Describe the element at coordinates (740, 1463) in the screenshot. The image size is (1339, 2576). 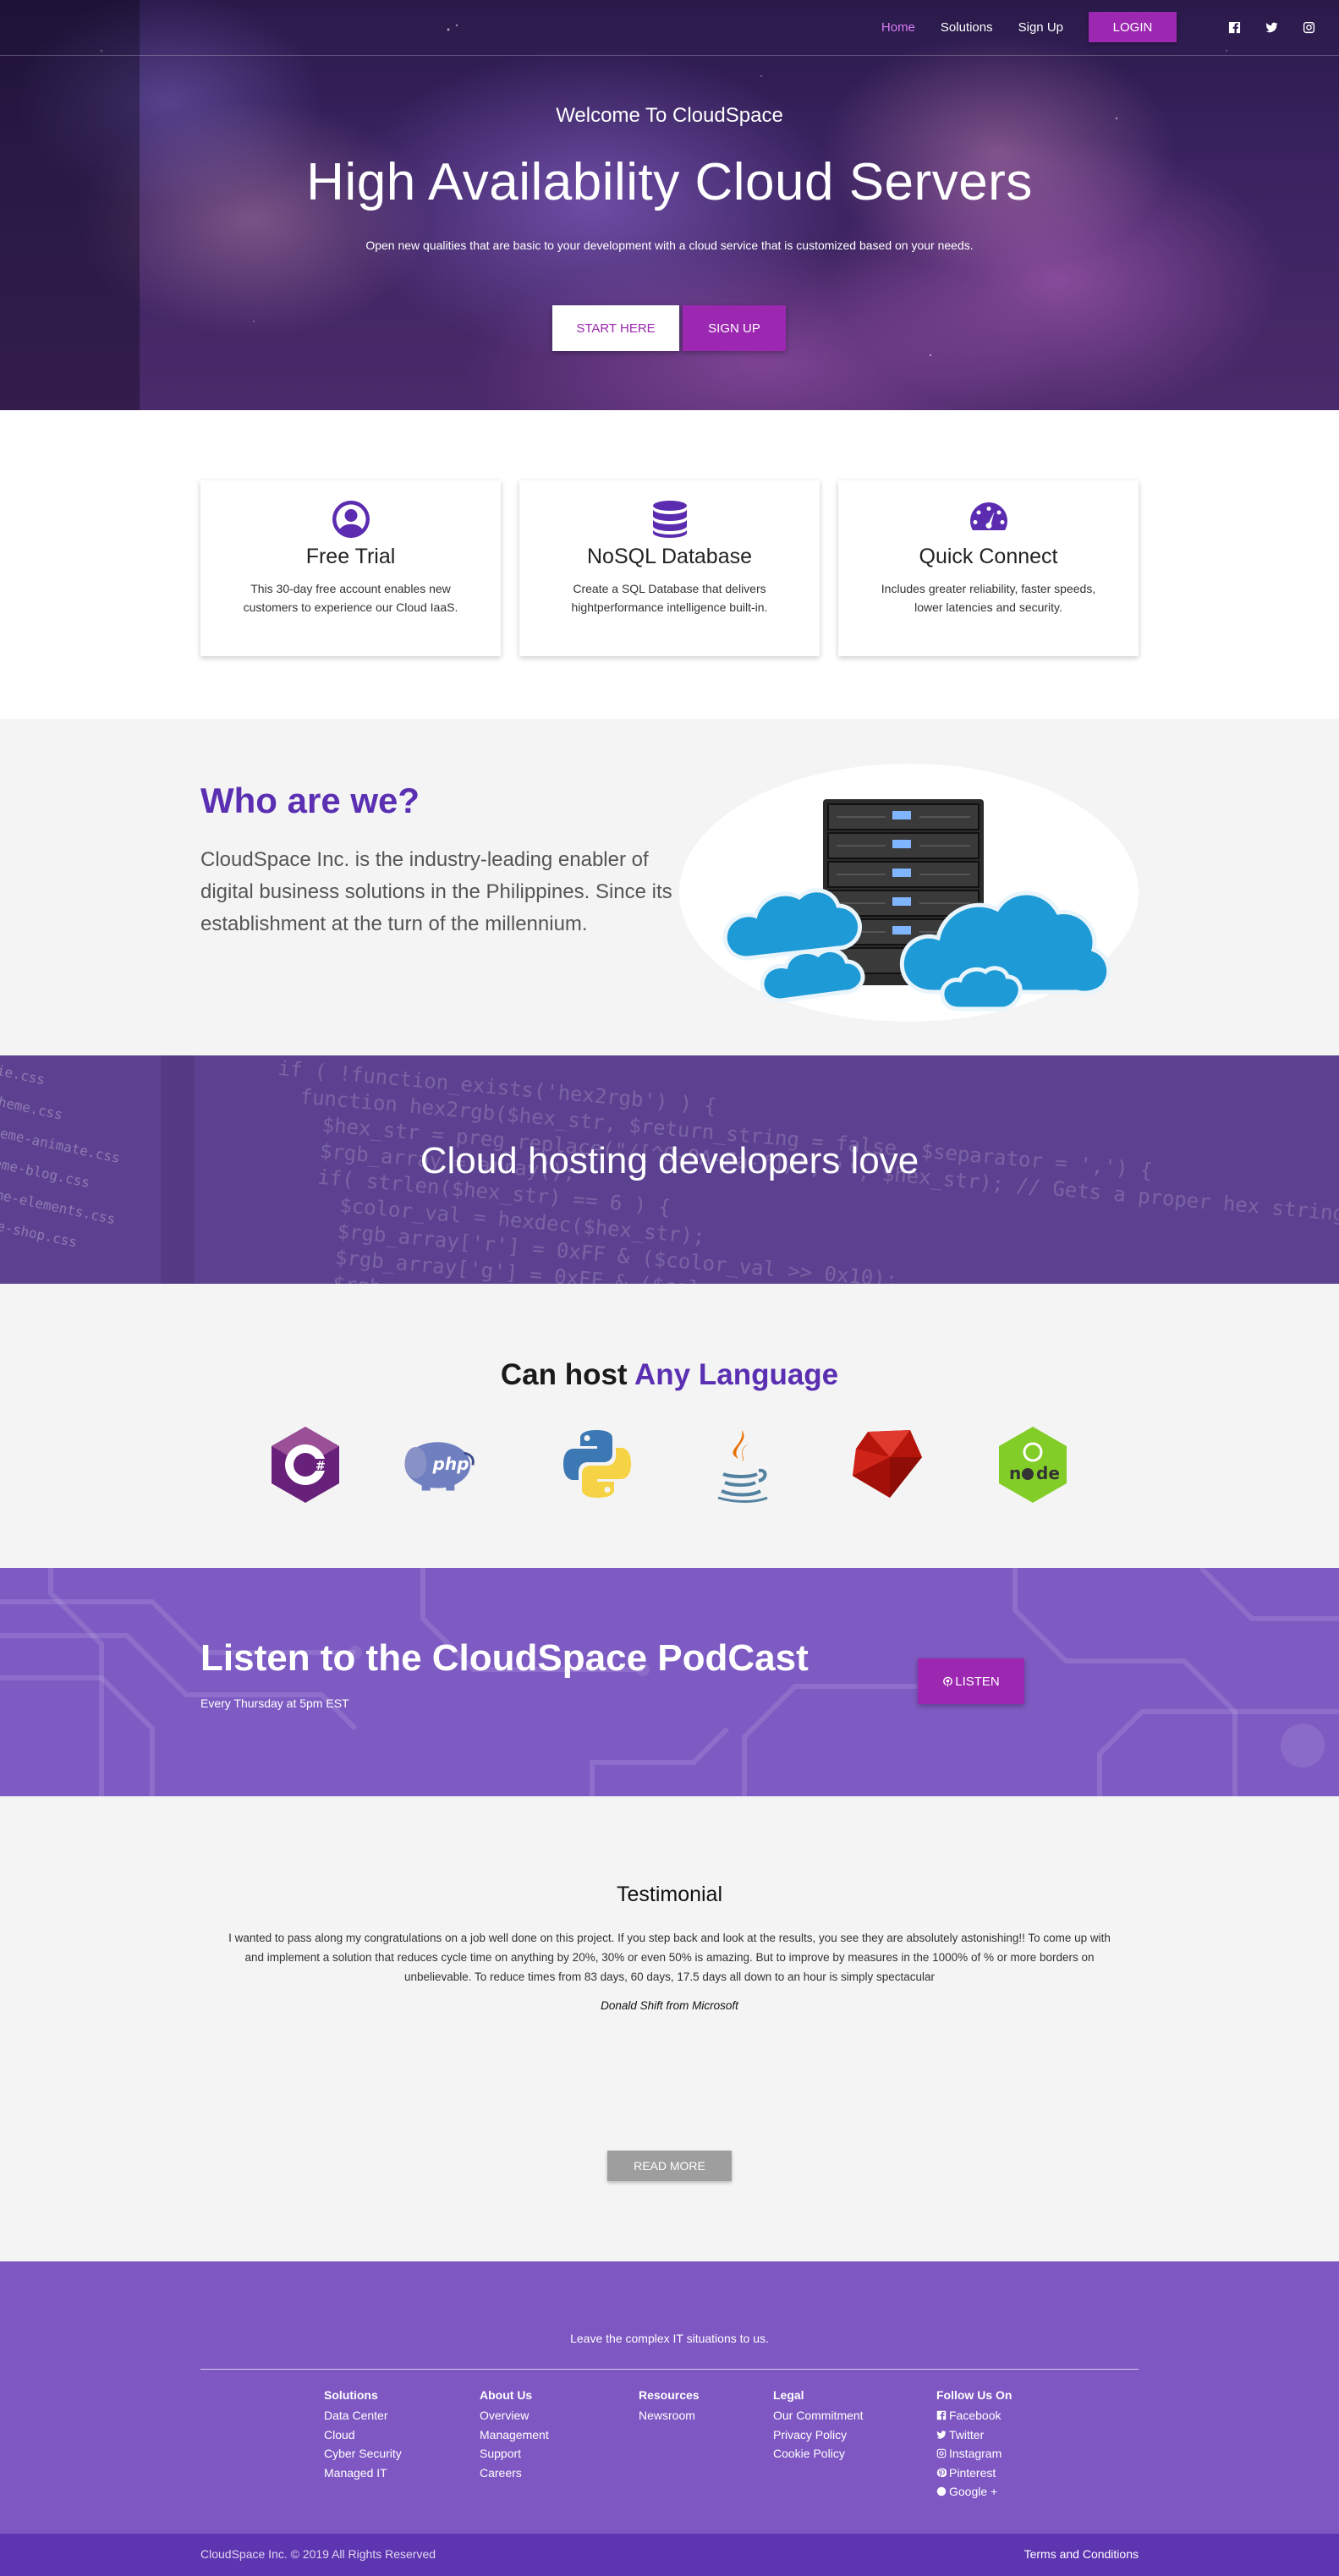
I see `java-logo` at that location.